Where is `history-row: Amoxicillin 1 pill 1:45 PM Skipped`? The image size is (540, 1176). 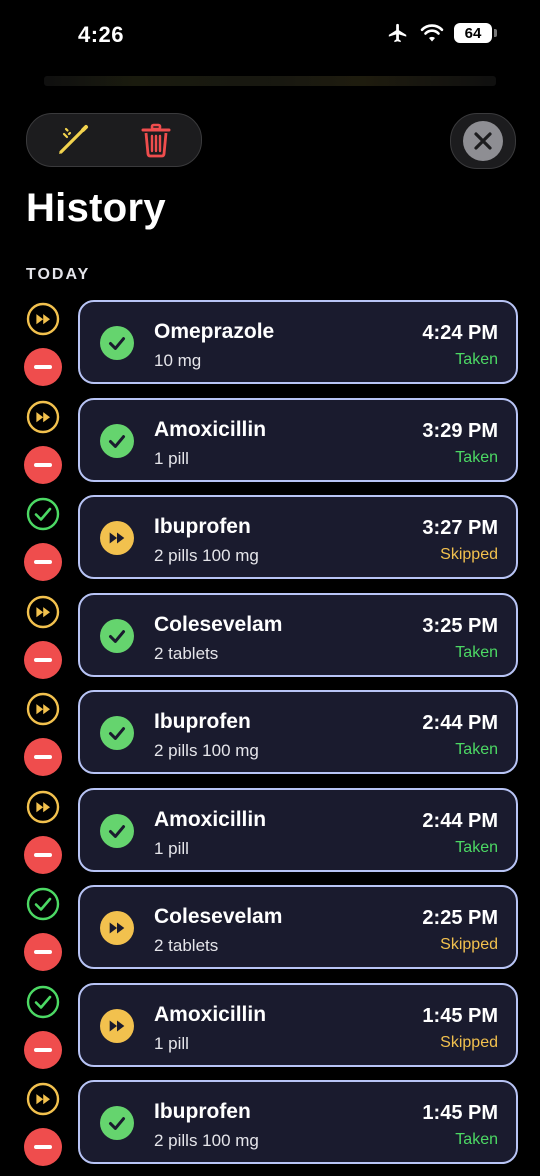 history-row: Amoxicillin 1 pill 1:45 PM Skipped is located at coordinates (270, 1030).